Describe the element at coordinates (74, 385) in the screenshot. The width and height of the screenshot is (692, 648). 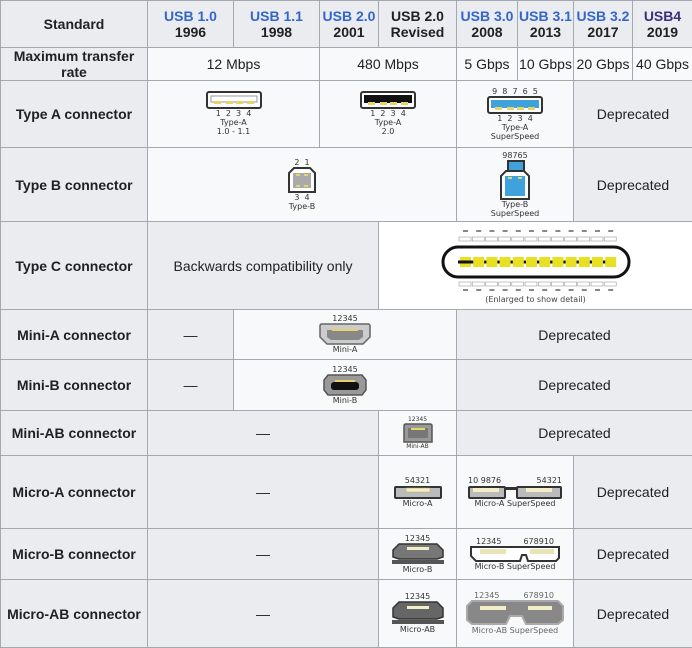
I see `row-label: Mini-B connector` at that location.